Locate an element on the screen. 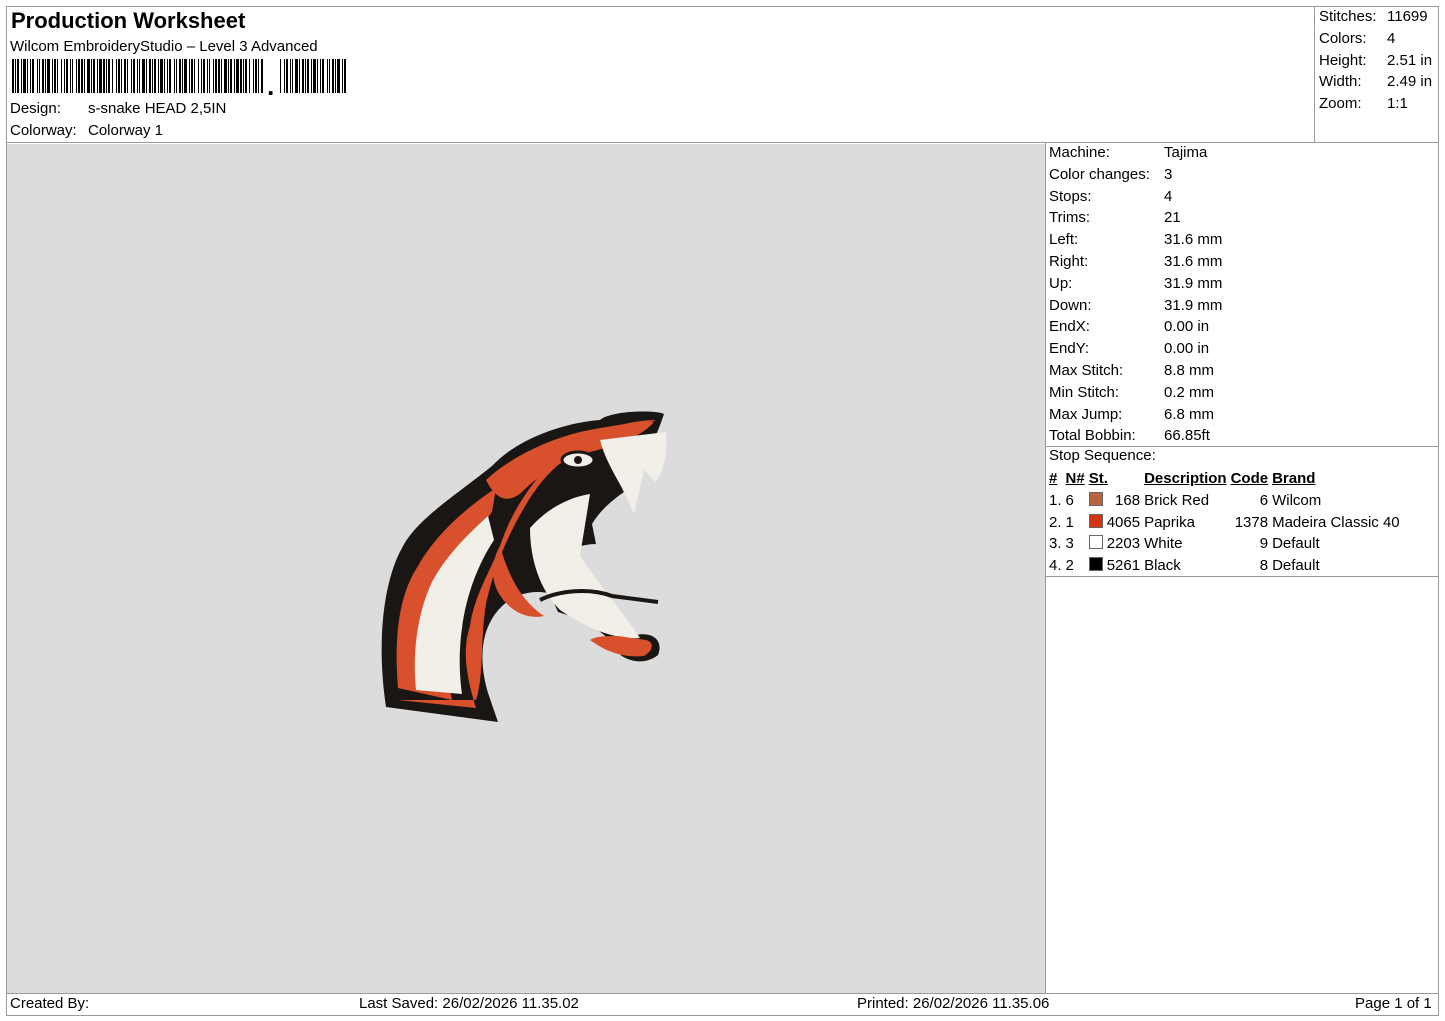 This screenshot has height=1021, width=1445. summary-value: 2.49 in is located at coordinates (1410, 82).